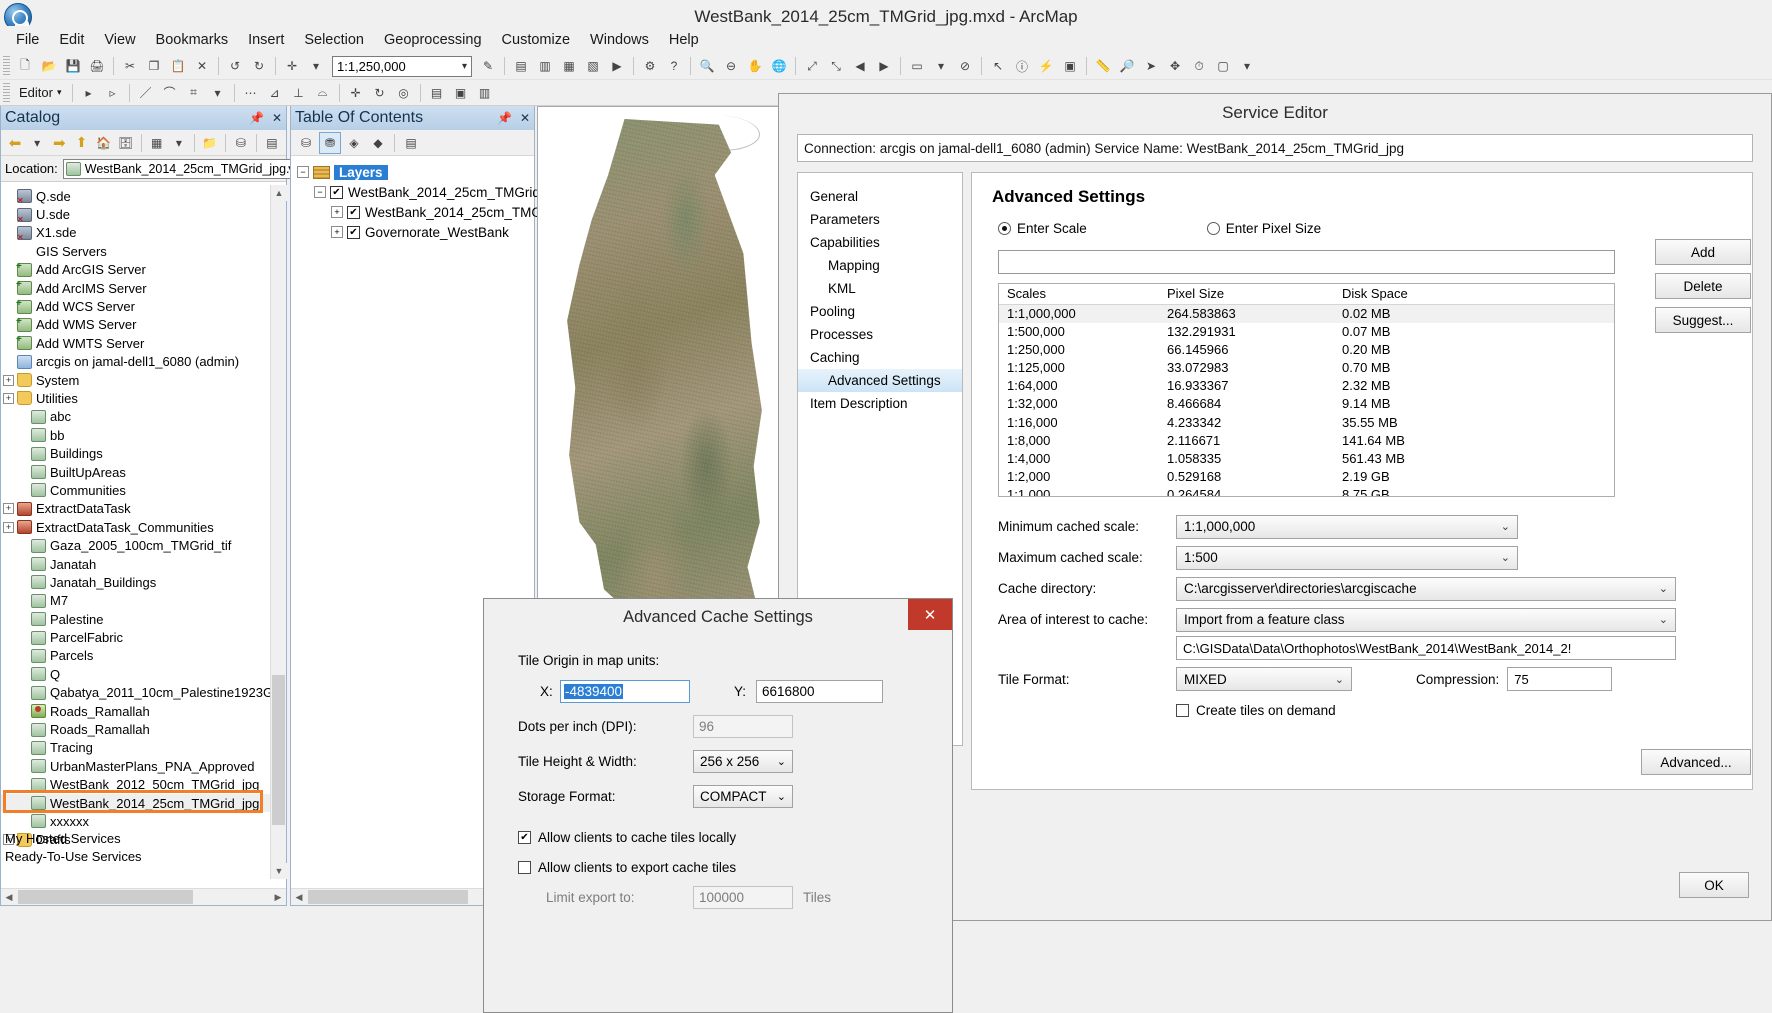 The height and width of the screenshot is (1013, 1772). Describe the element at coordinates (1247, 66) in the screenshot. I see `toolbar-overflow-icon: ▾` at that location.